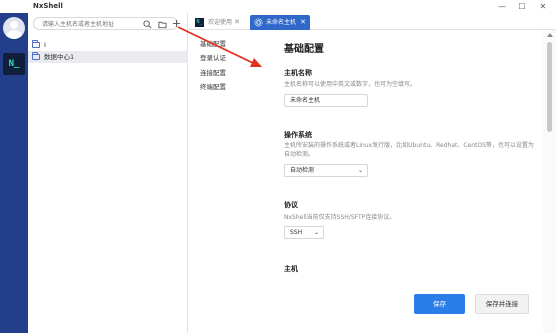  I want to click on tab-label: 欢迎使用, so click(220, 22).